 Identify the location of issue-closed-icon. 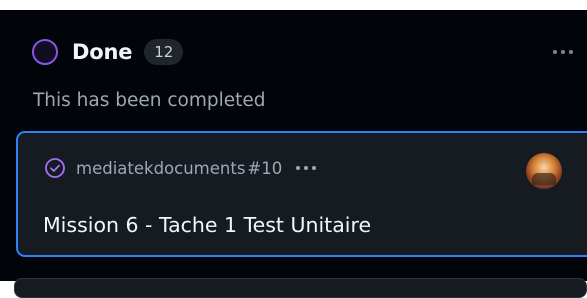
(55, 168).